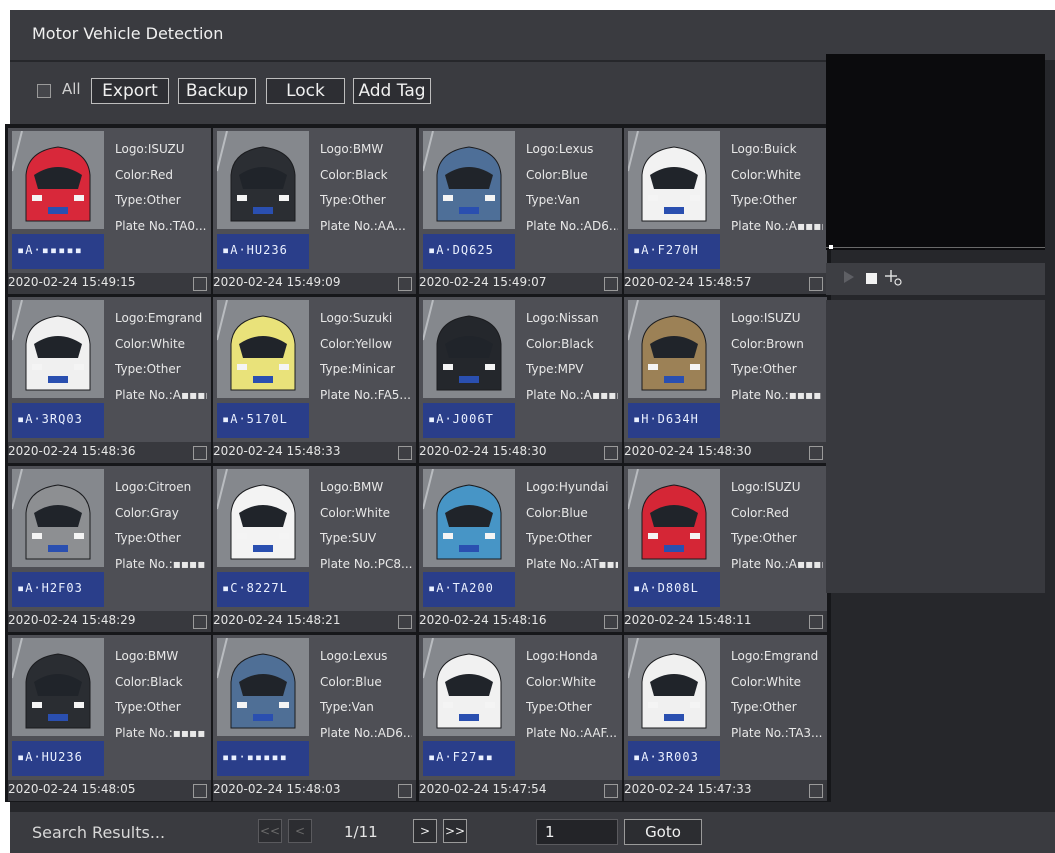 This screenshot has width=1055, height=853. Describe the element at coordinates (469, 251) in the screenshot. I see `plate-snapshot: ▪A·DQ625` at that location.